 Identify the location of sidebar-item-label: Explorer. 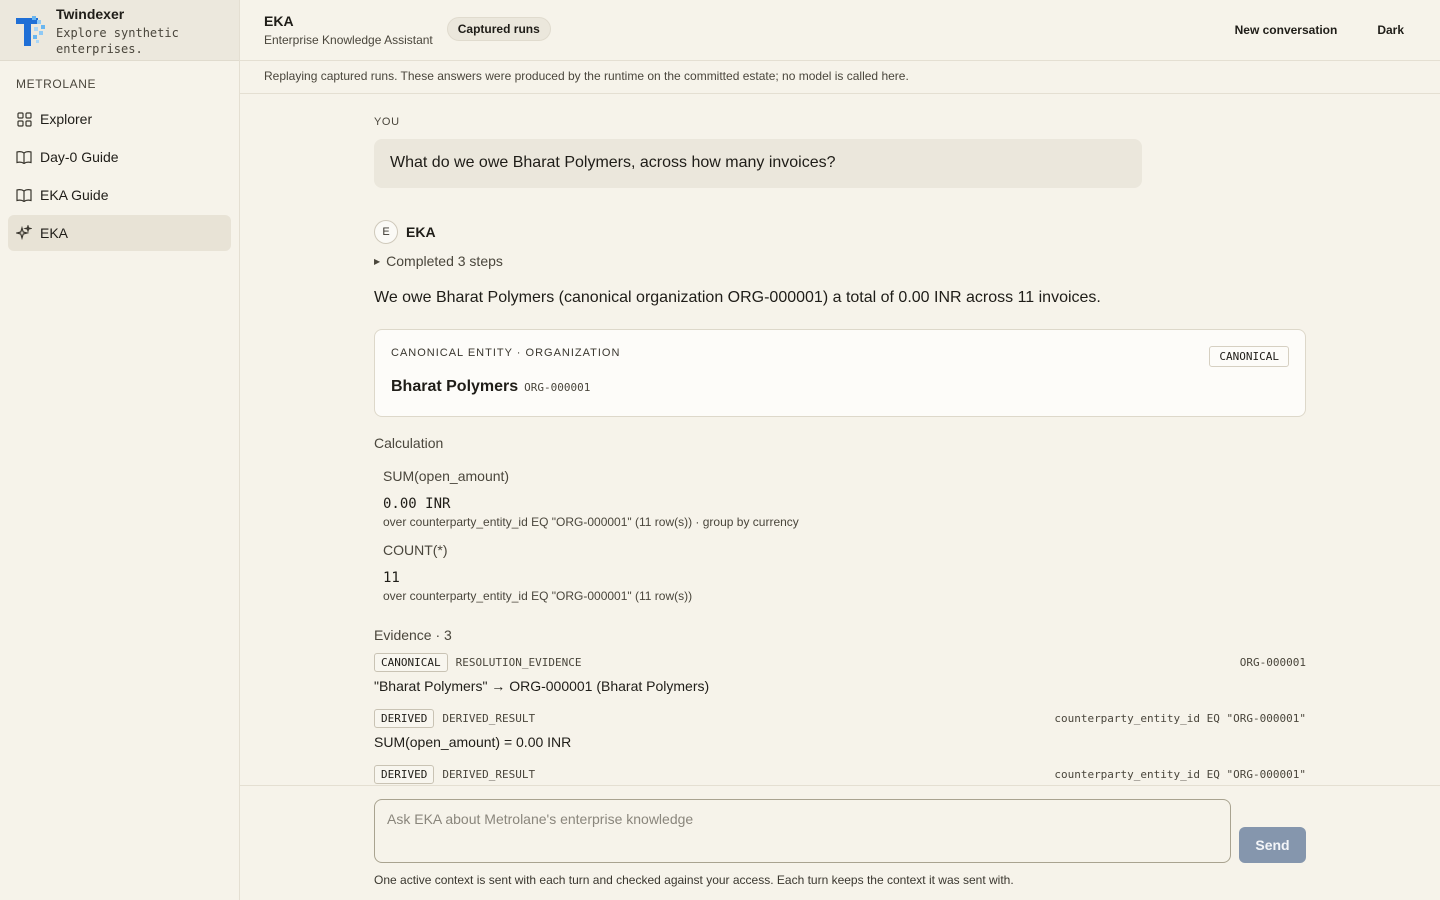
(66, 119).